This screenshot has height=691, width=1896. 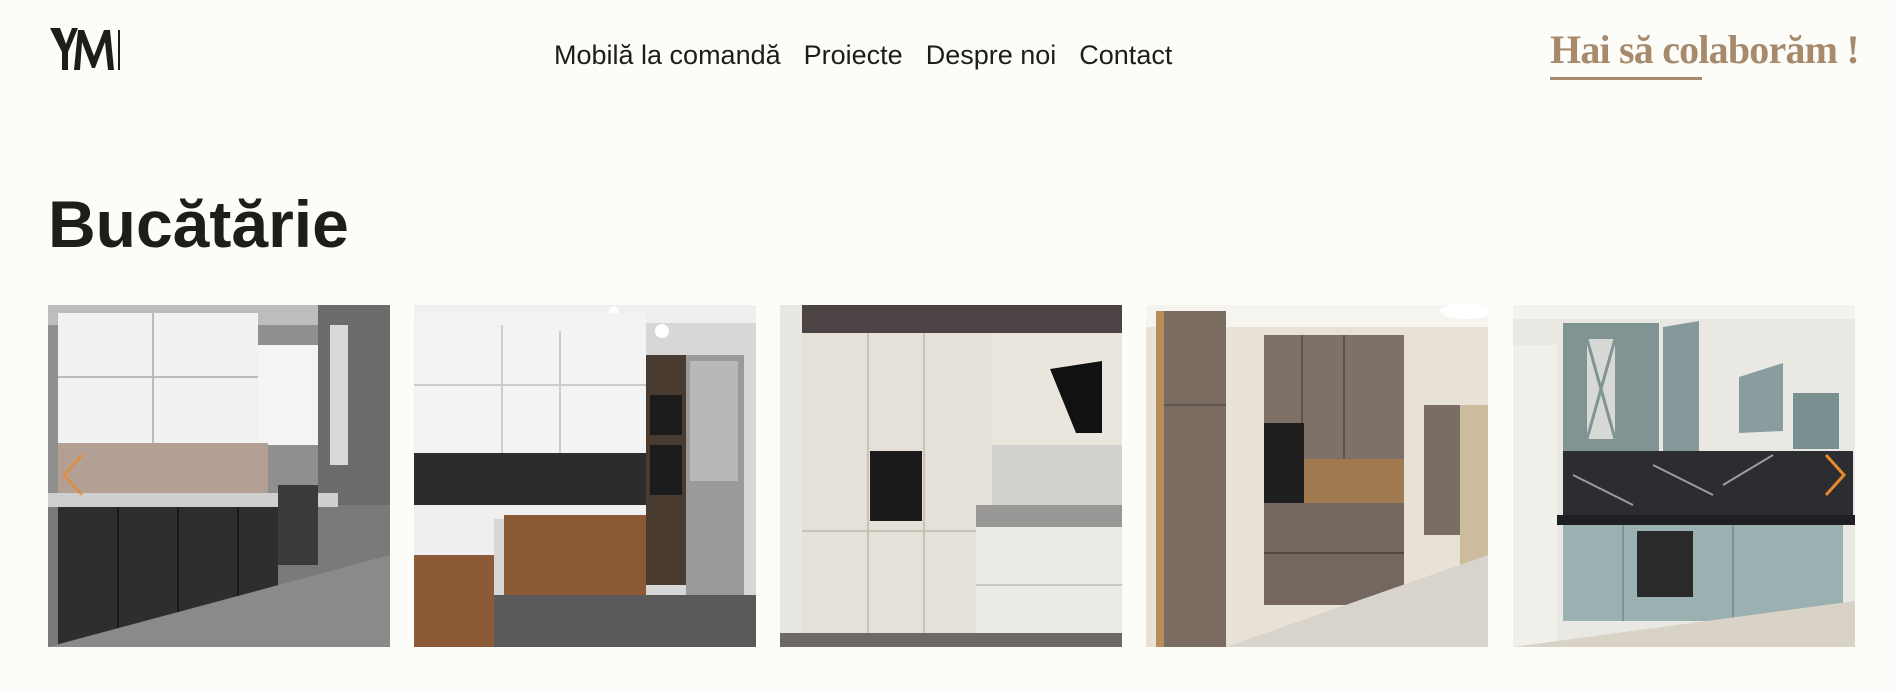 I want to click on nav-link-custom-furniture: Mobilă la comandă, so click(x=667, y=55).